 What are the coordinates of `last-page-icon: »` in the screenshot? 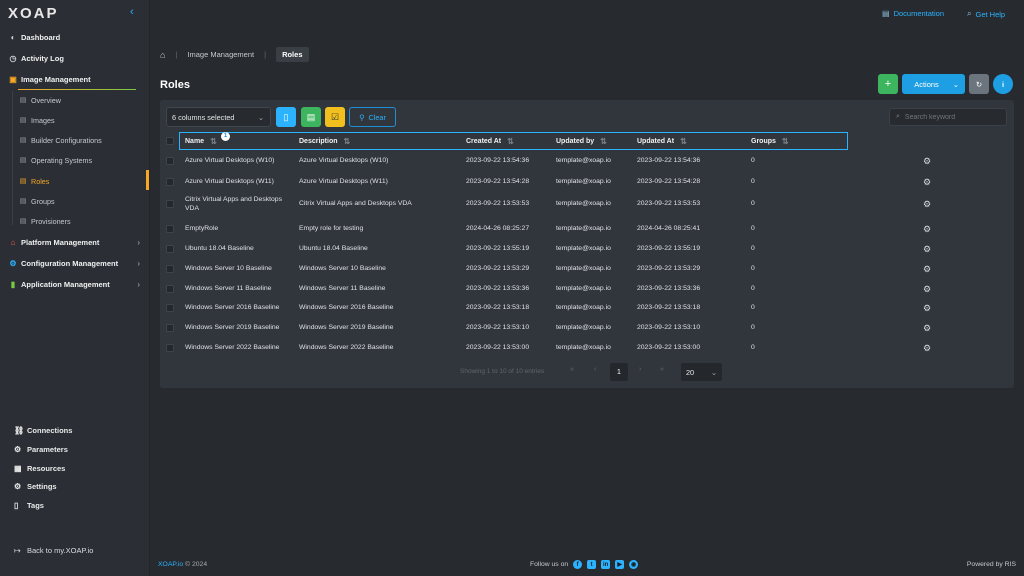 It's located at (662, 369).